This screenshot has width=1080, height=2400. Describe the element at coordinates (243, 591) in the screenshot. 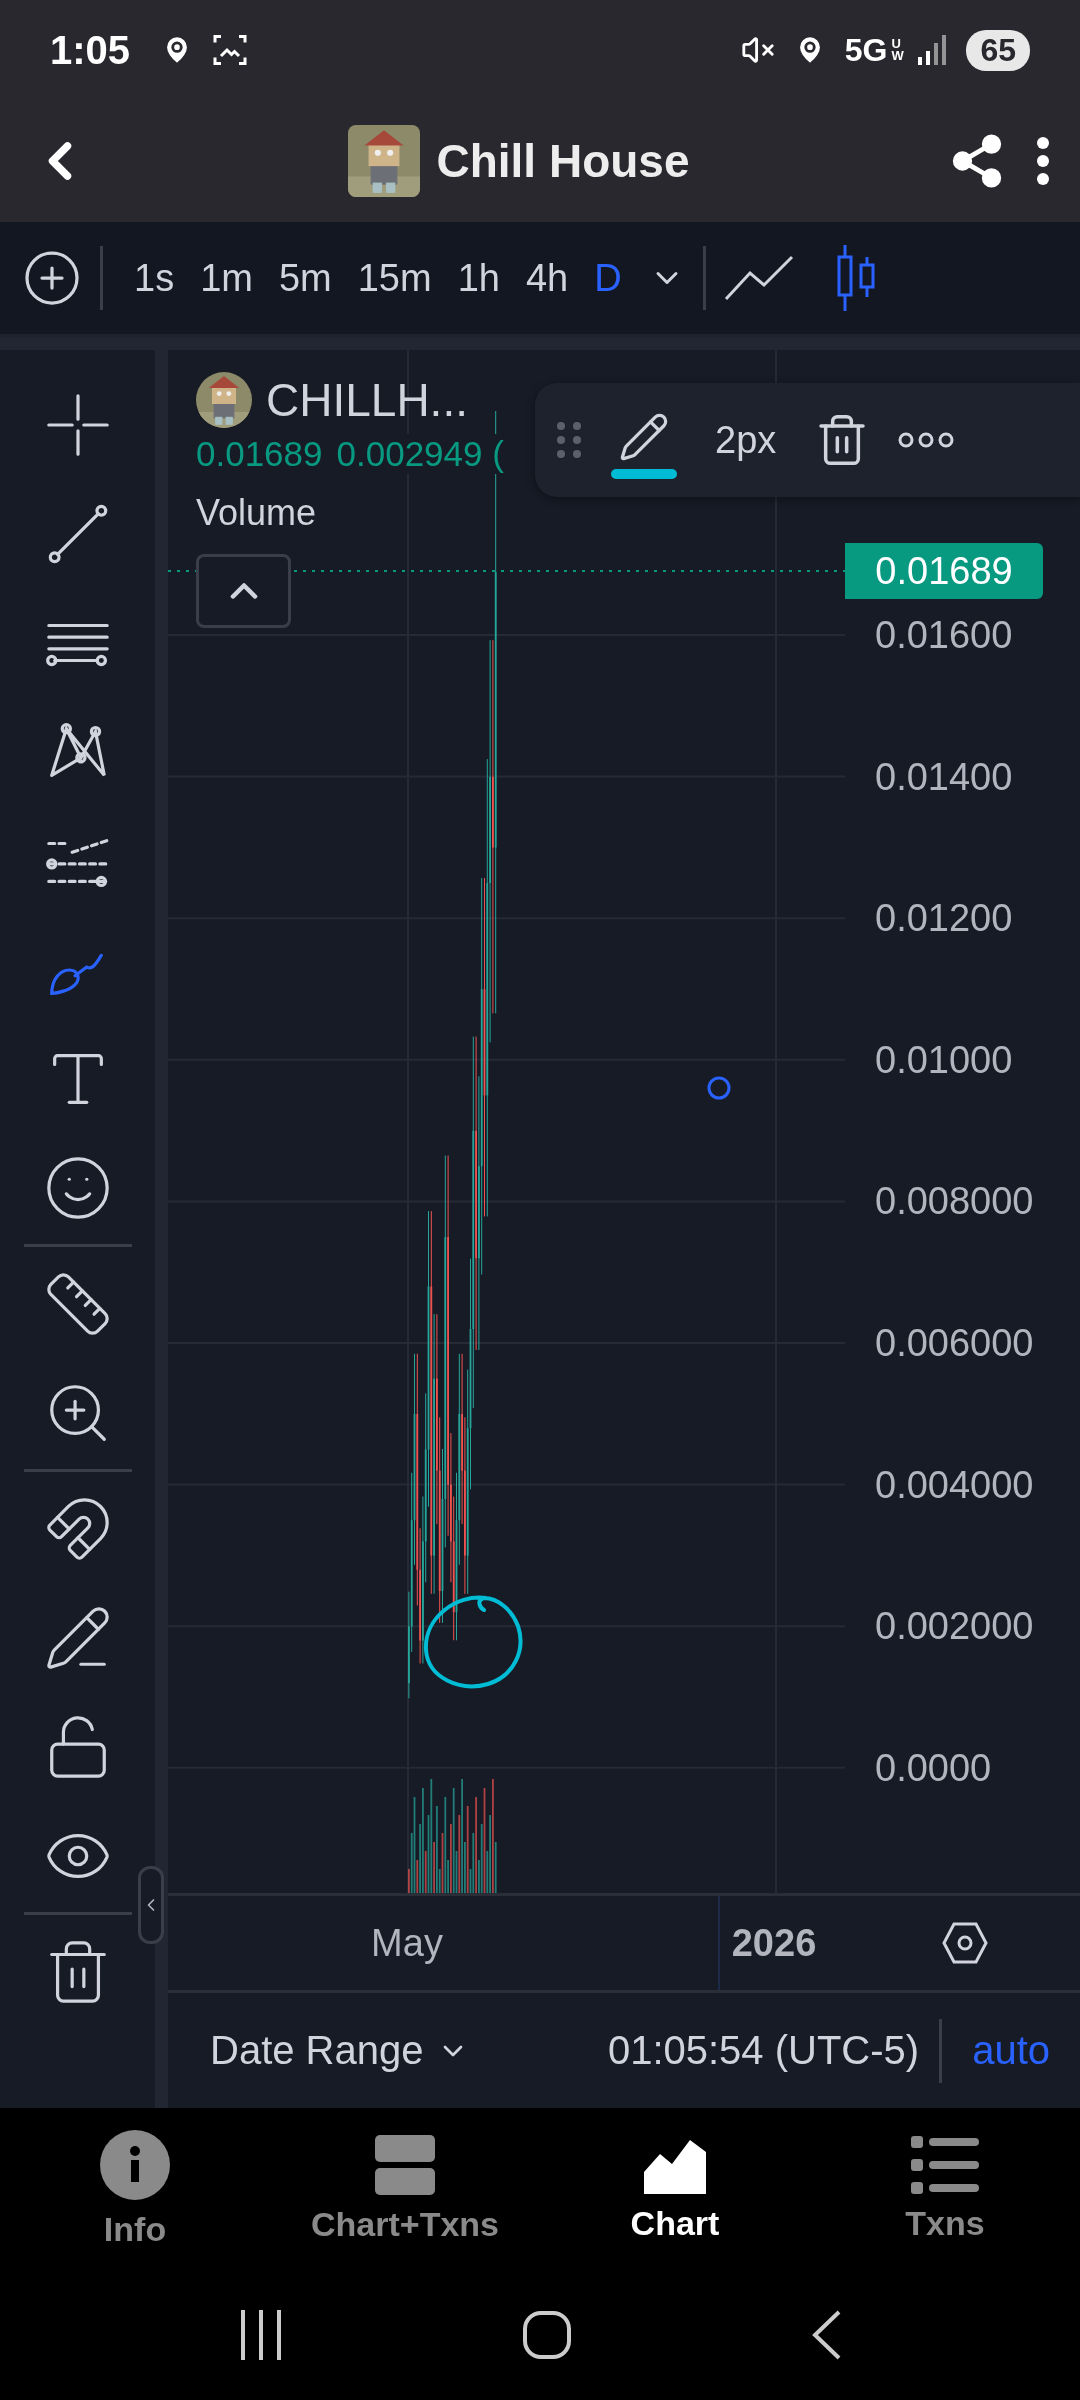

I see `collapse-legend-button` at that location.